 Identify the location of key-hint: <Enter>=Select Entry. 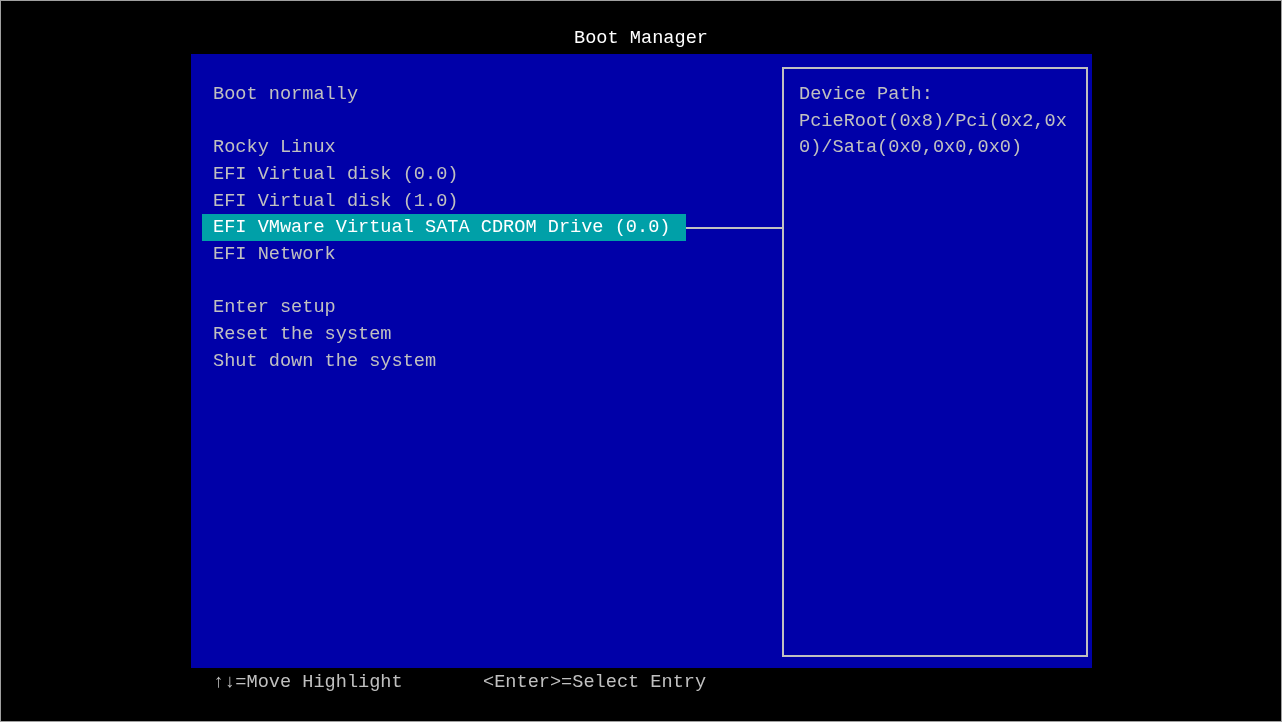
(595, 683).